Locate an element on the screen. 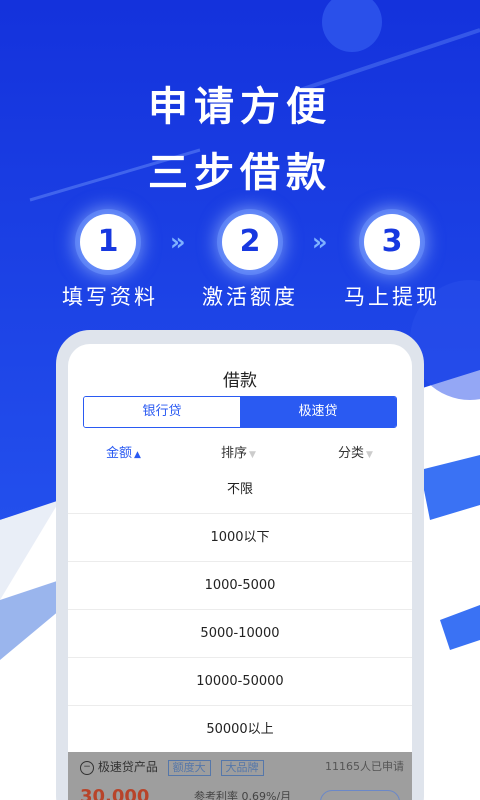 The image size is (480, 800). amount-option: 5000-10000 is located at coordinates (240, 634).